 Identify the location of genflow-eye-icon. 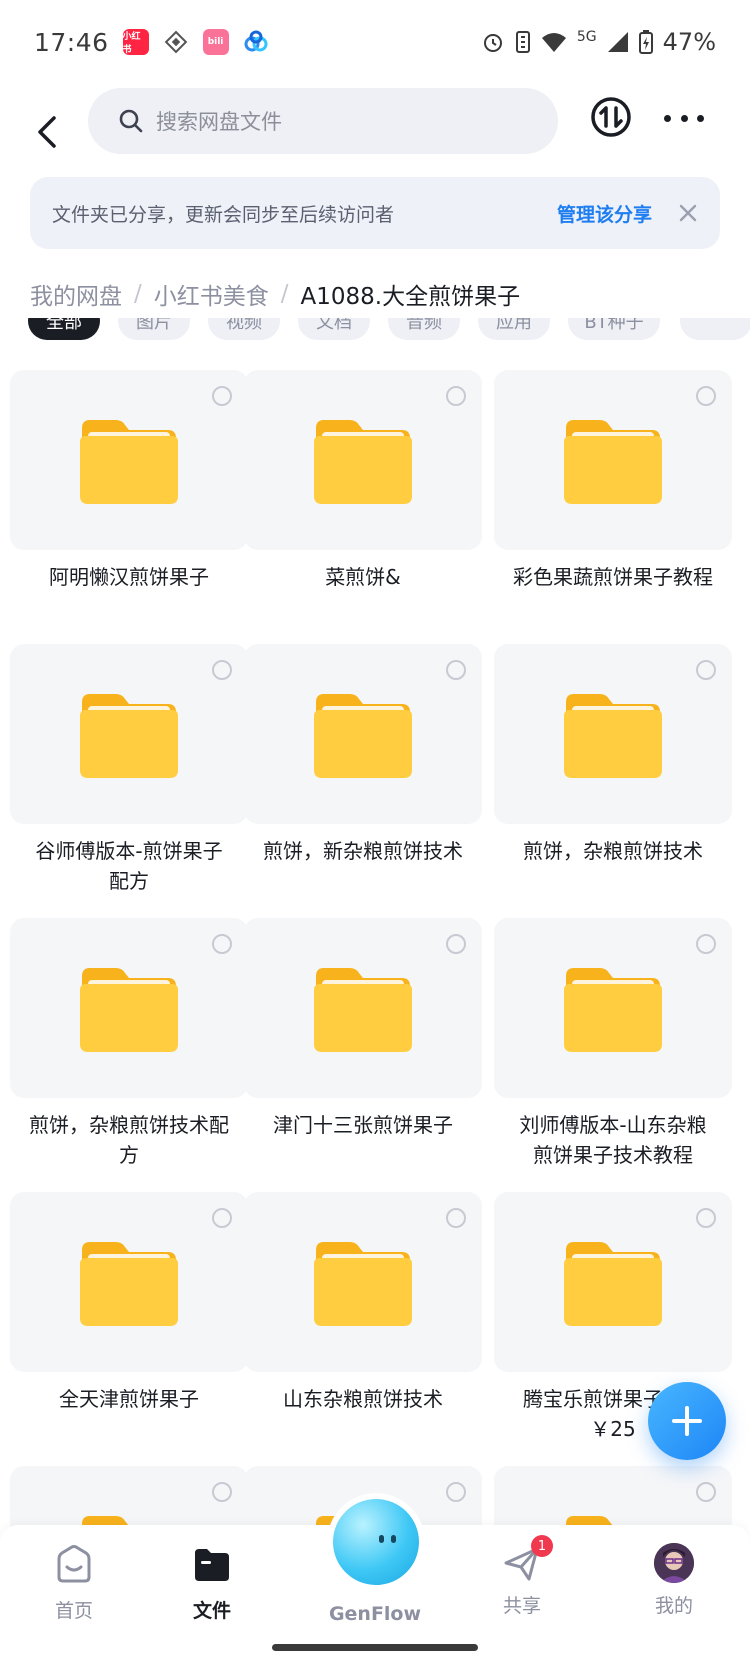
(381, 1539).